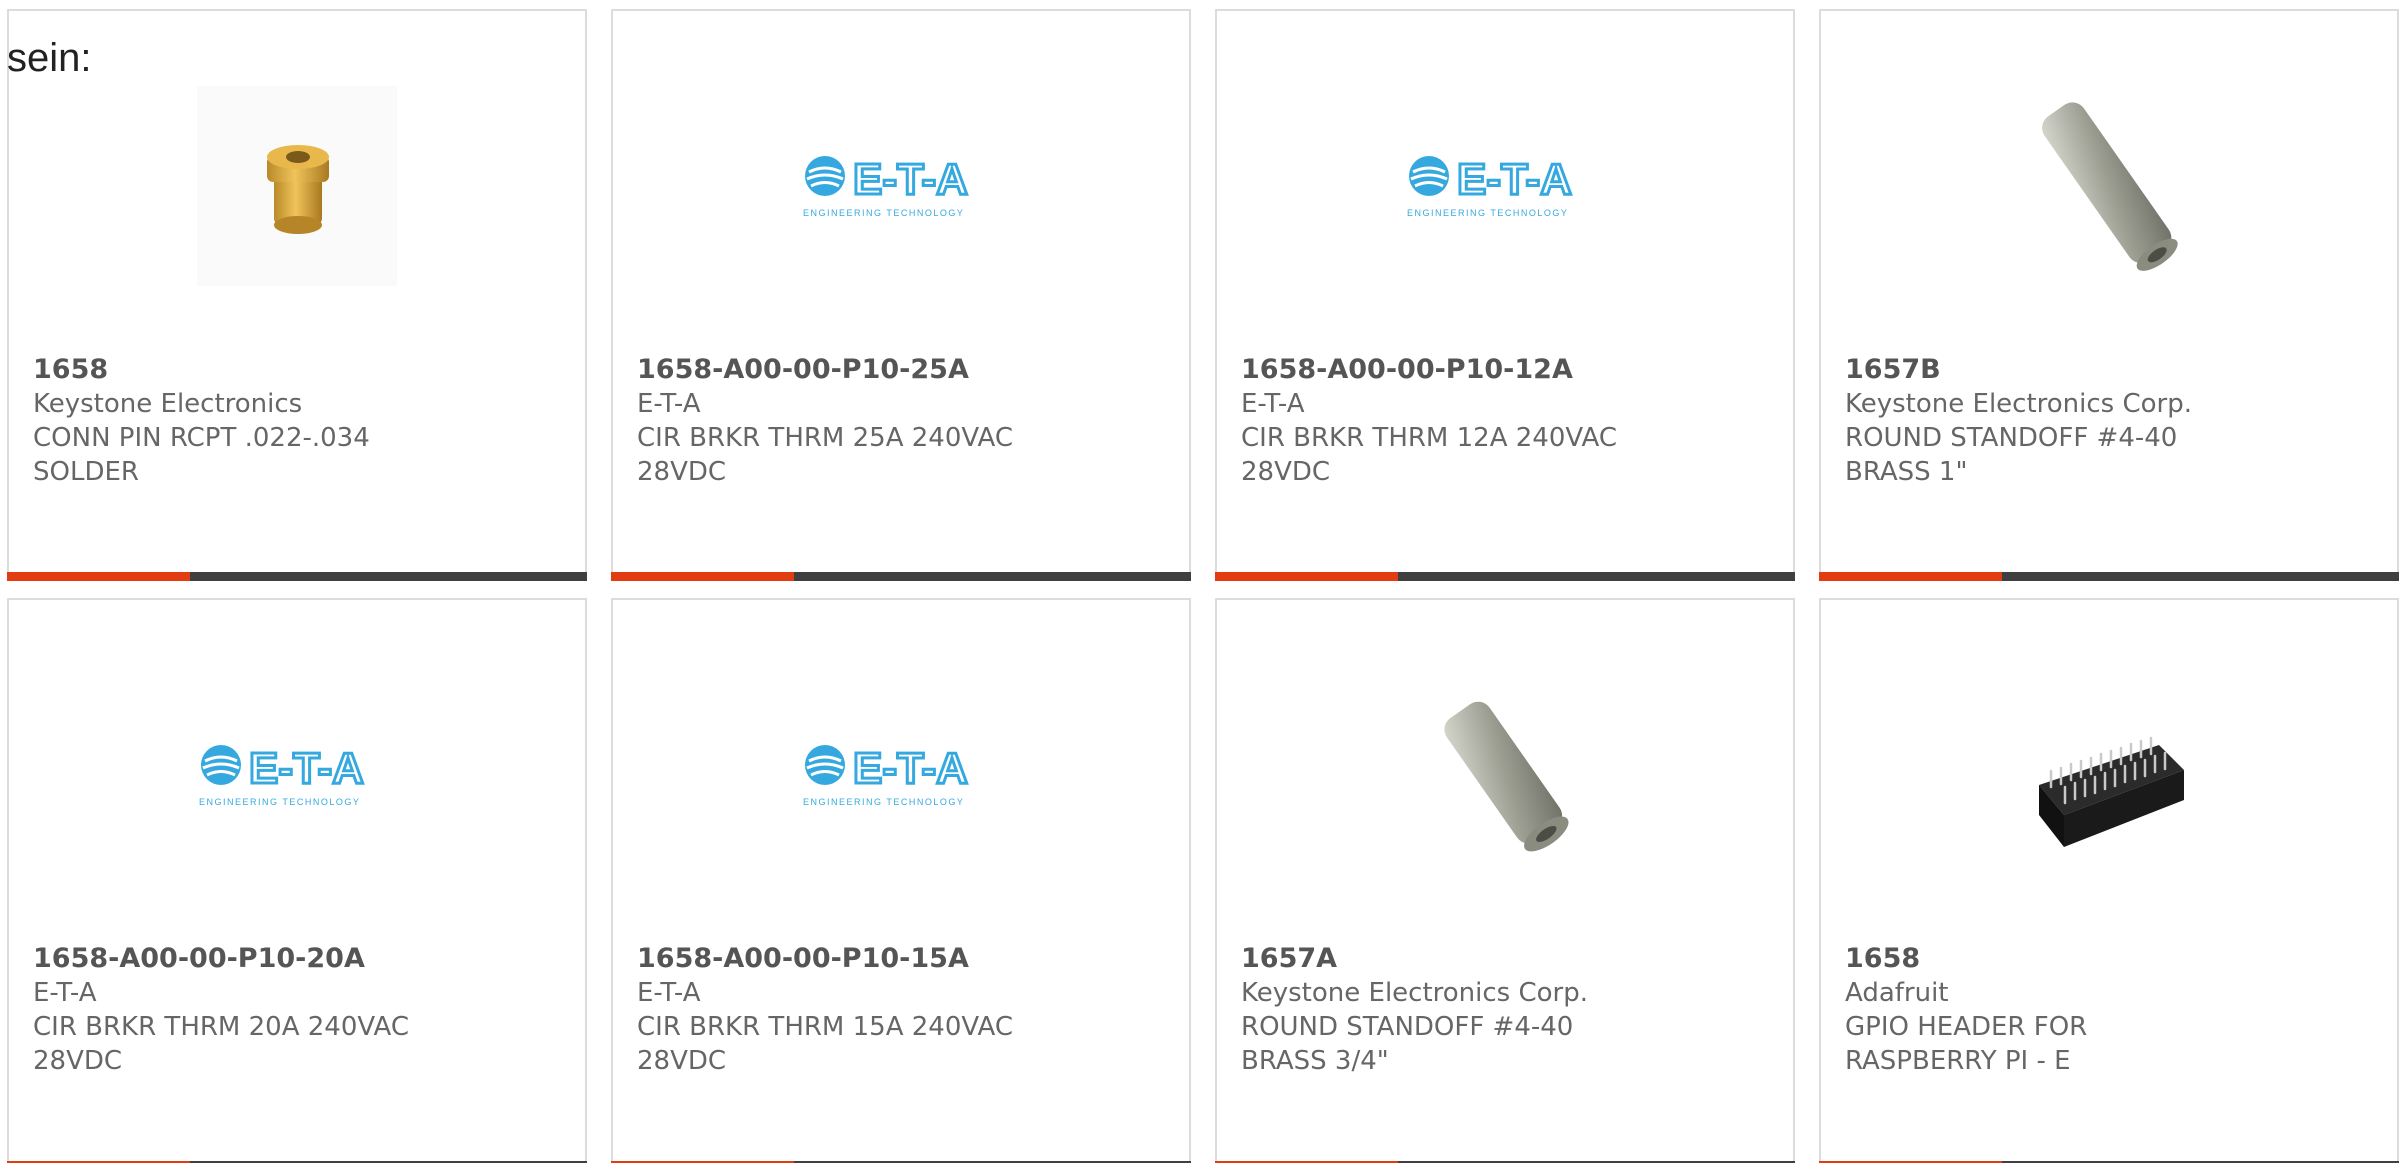 The image size is (2400, 1163). What do you see at coordinates (2109, 370) in the screenshot?
I see `part-number: 1657B` at bounding box center [2109, 370].